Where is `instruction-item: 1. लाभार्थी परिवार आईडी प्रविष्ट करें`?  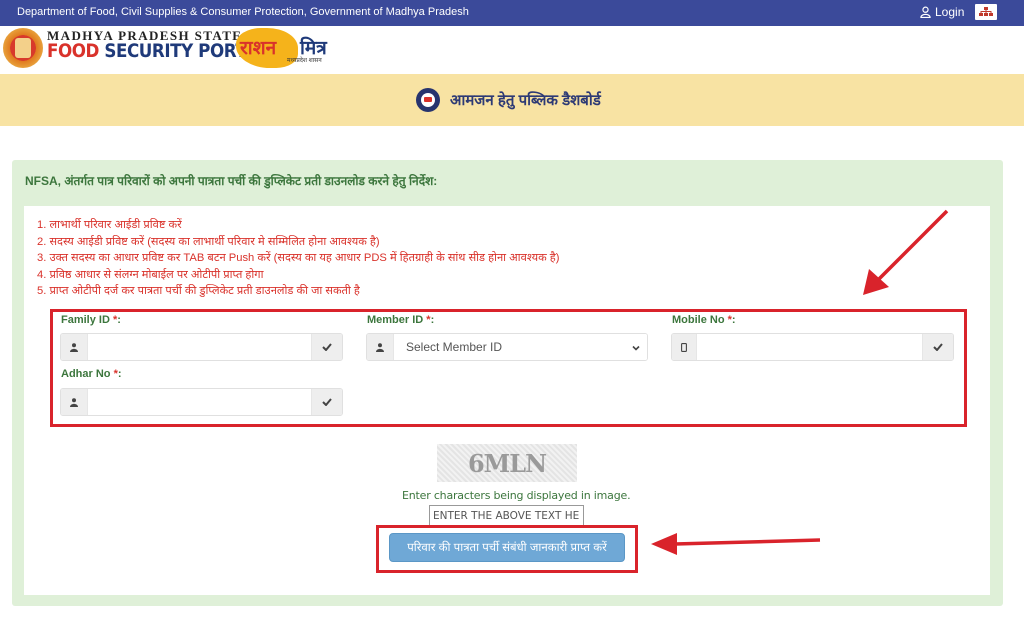
instruction-item: 1. लाभार्थी परिवार आईडी प्रविष्ट करें is located at coordinates (109, 225).